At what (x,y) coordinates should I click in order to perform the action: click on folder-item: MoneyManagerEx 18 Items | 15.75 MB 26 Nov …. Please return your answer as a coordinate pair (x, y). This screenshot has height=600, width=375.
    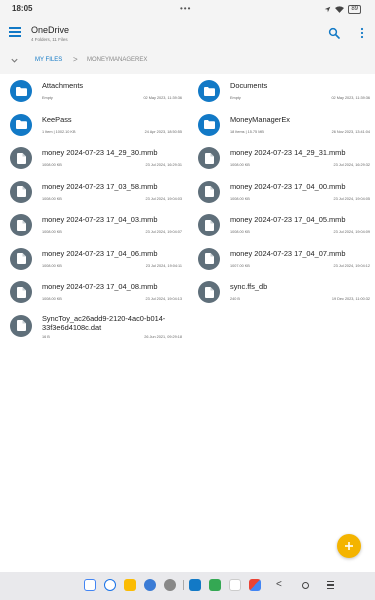
    Looking at the image, I should click on (286, 125).